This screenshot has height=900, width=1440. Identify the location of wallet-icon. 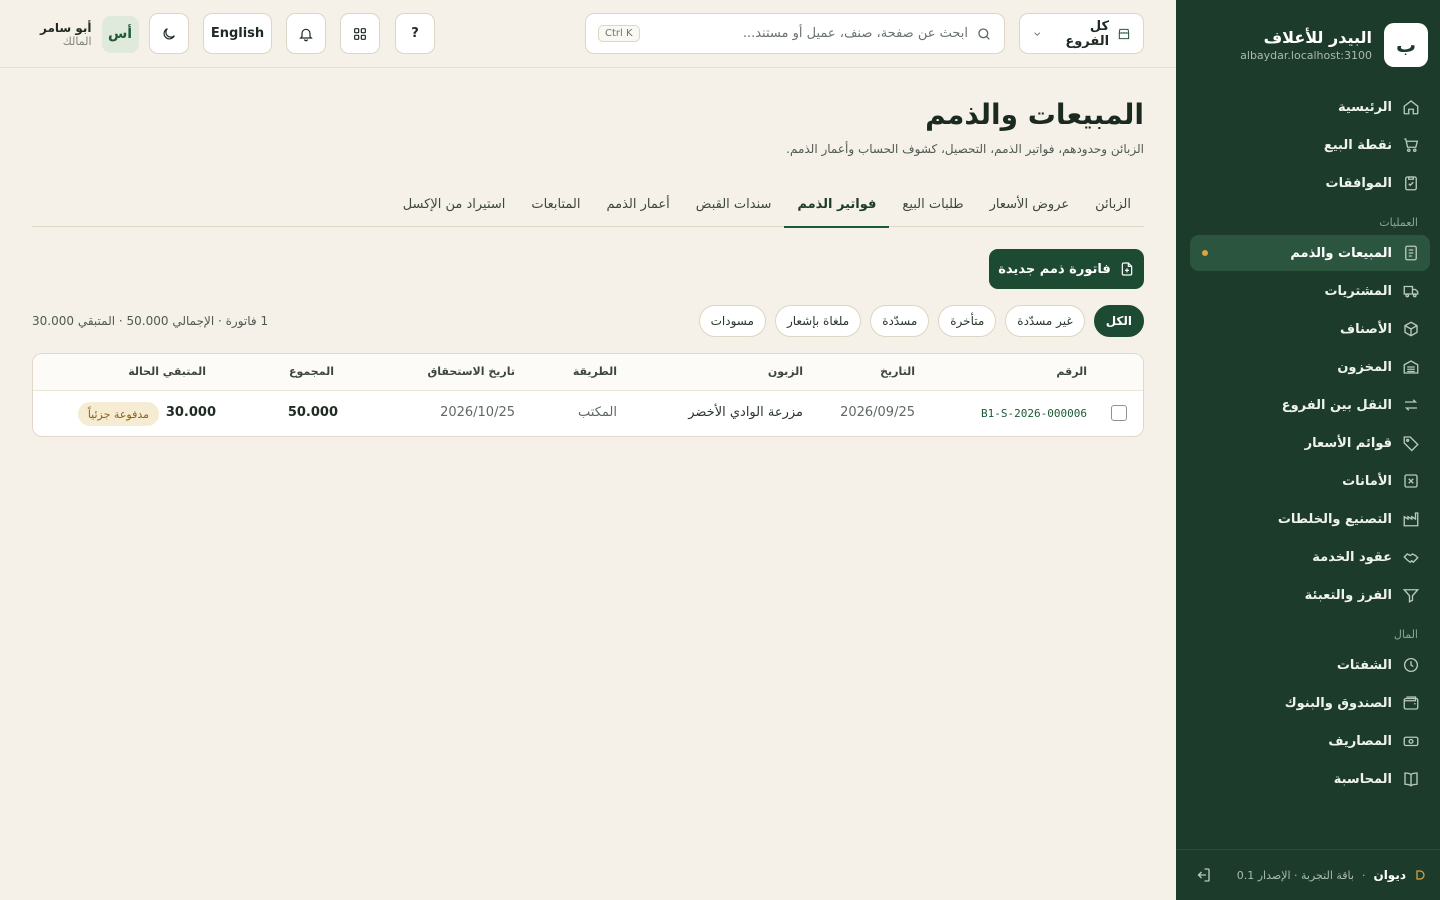
(1411, 703).